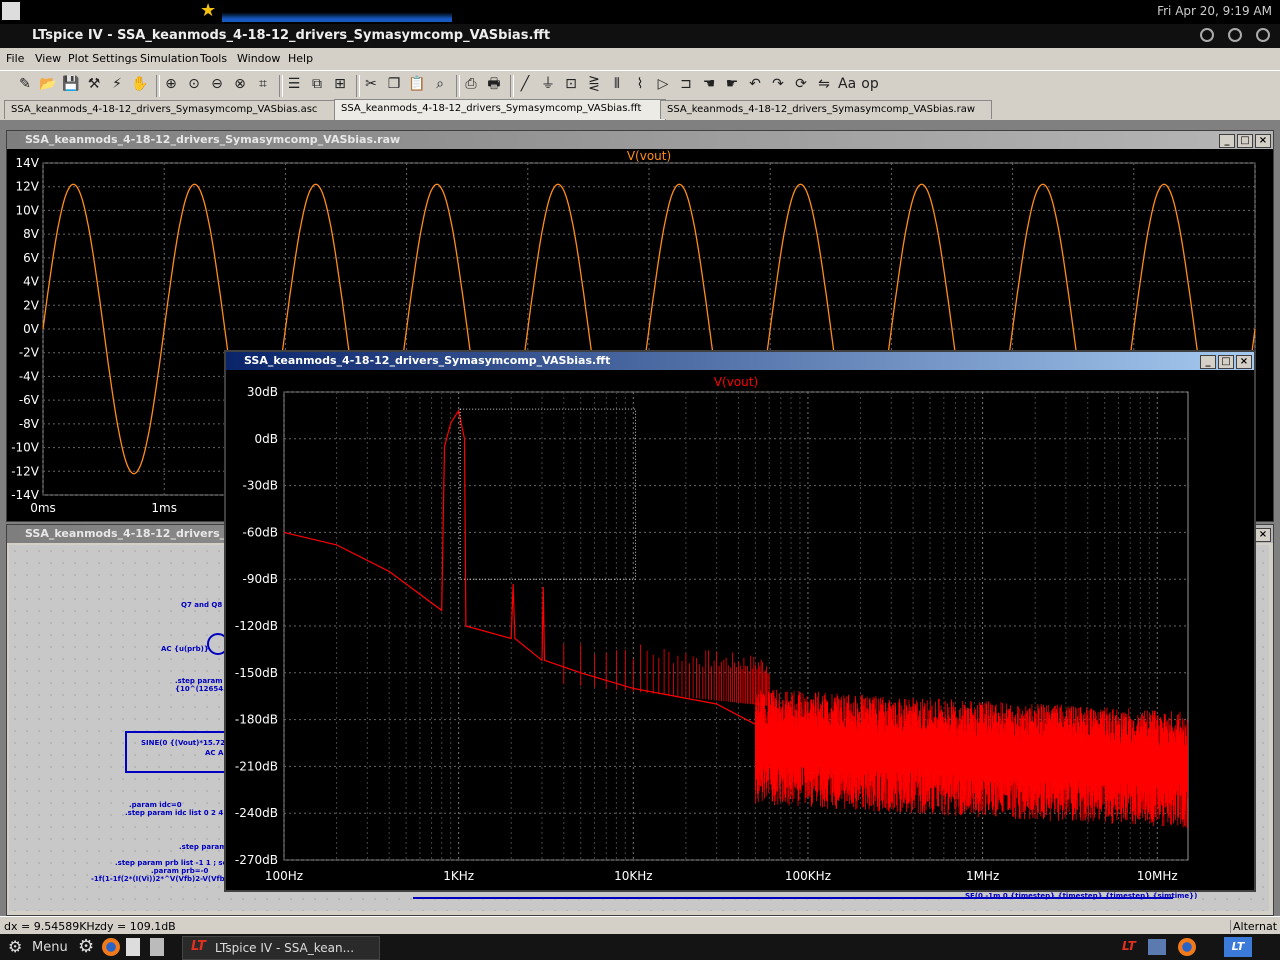 The image size is (1280, 960). I want to click on raw-close-button: ×, so click(1263, 141).